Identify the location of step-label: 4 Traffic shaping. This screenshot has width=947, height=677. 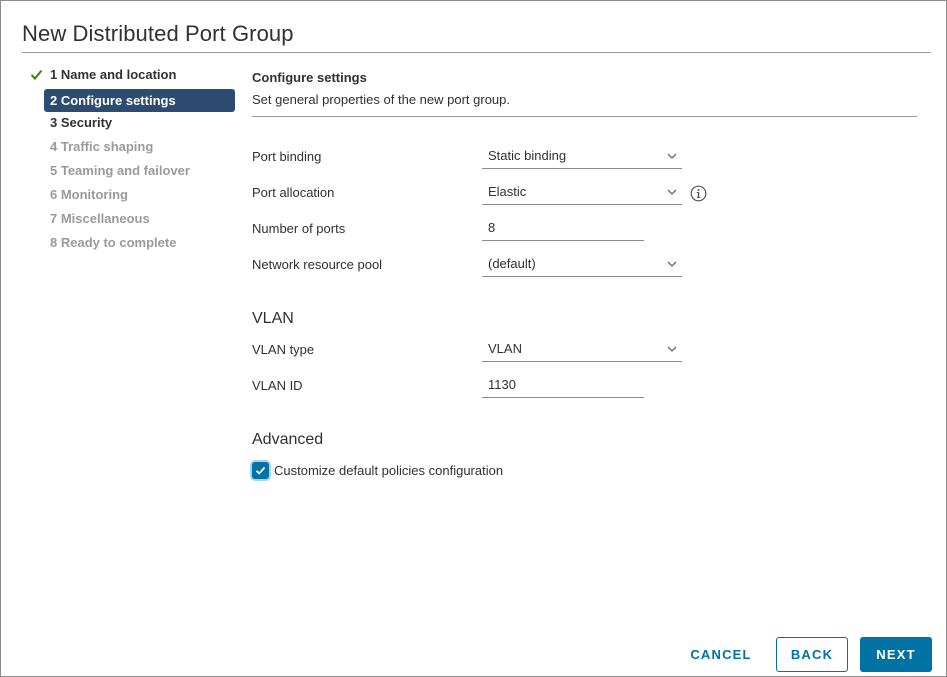
(102, 146).